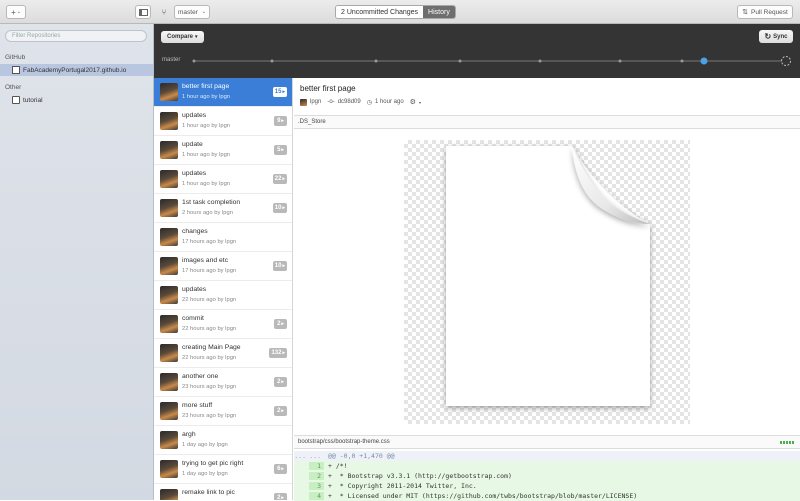 Image resolution: width=800 pixels, height=501 pixels. I want to click on computer-icon, so click(16, 100).